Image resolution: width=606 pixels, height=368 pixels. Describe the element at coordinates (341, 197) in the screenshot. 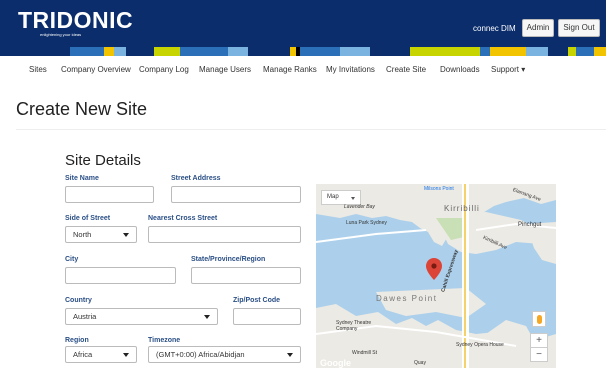

I see `map-type-select: Map` at that location.